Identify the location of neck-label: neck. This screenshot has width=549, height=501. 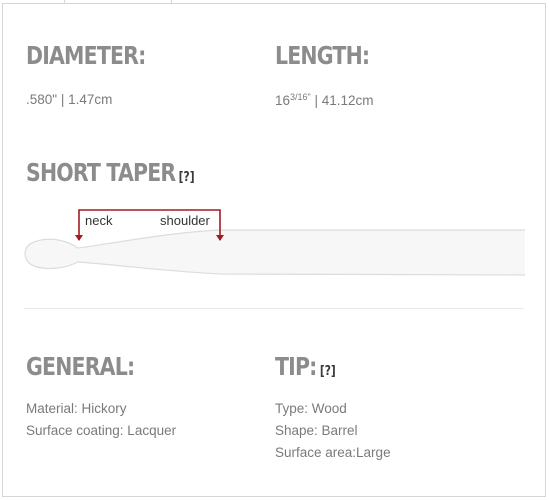
(99, 220).